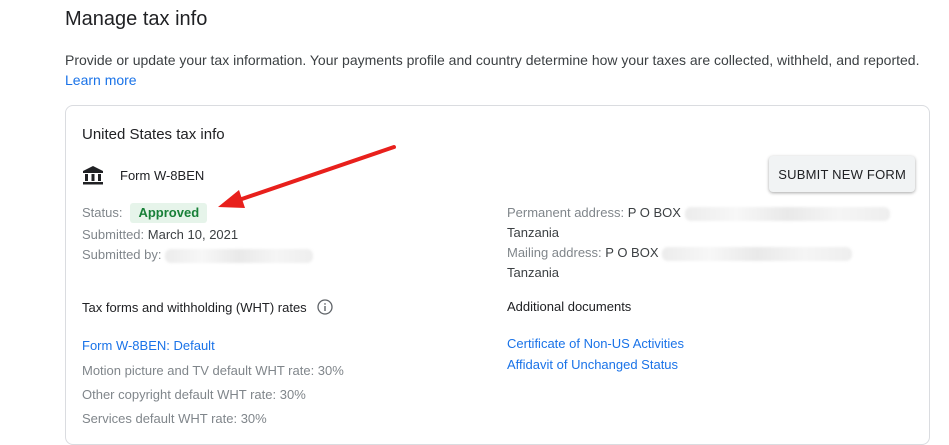 Image resolution: width=949 pixels, height=445 pixels. Describe the element at coordinates (194, 394) in the screenshot. I see `wht-rate-copyright: Other copyright default WHT rate: 30%` at that location.